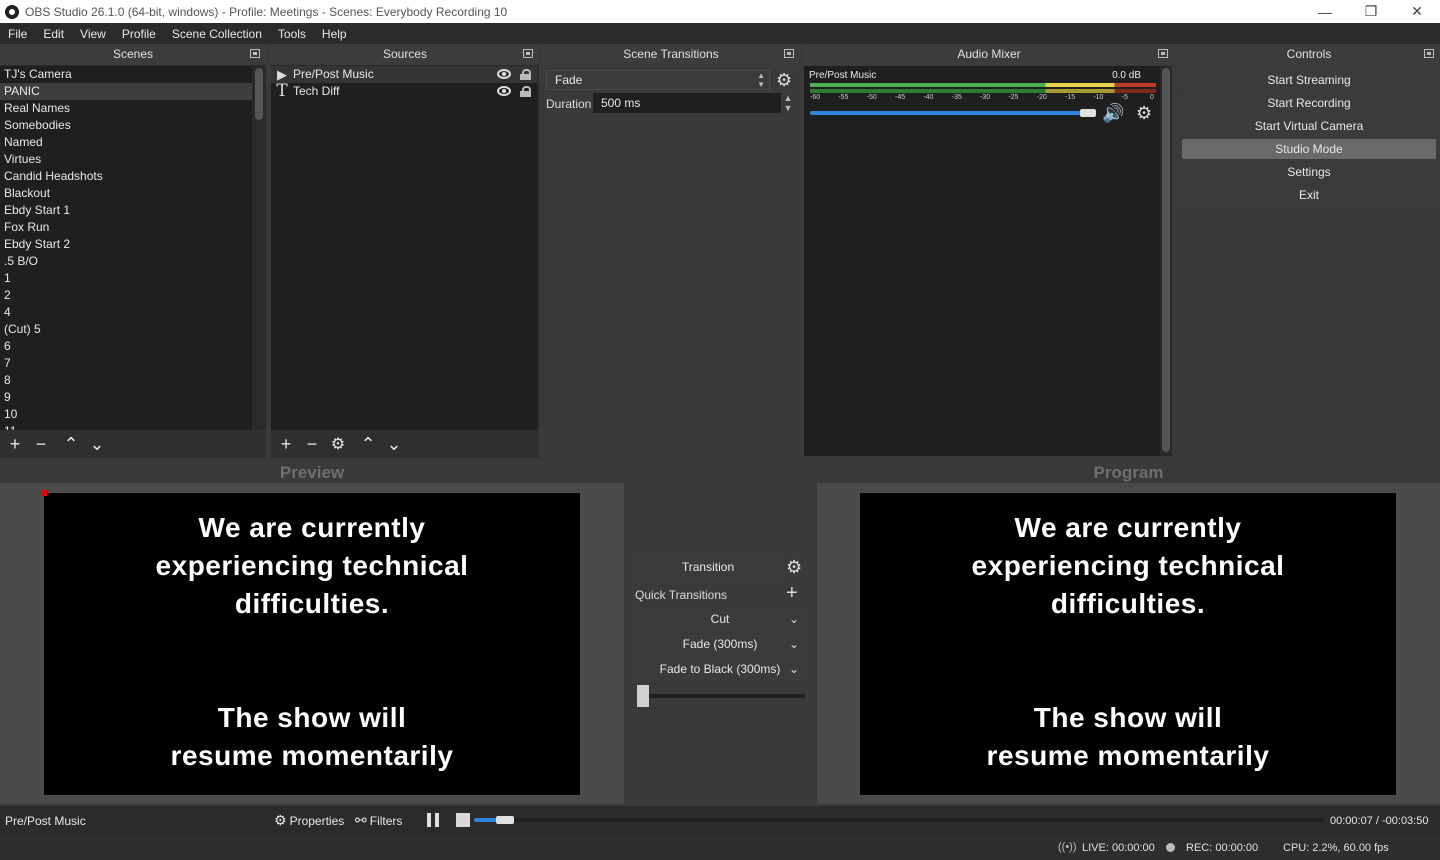 This screenshot has width=1440, height=860. I want to click on menu-tools: Tools, so click(292, 34).